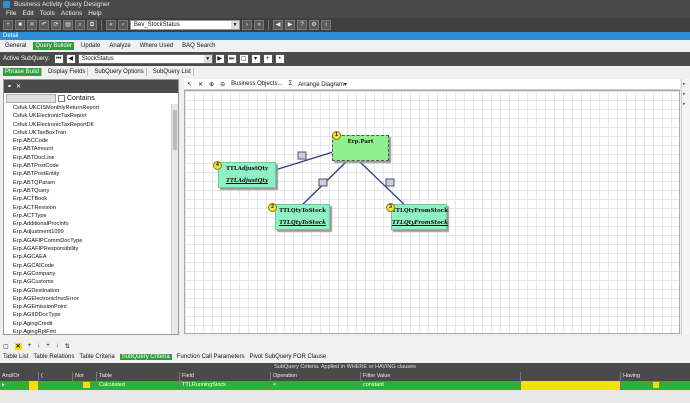  Describe the element at coordinates (174, 219) in the screenshot. I see `table-list-scrollbar` at that location.